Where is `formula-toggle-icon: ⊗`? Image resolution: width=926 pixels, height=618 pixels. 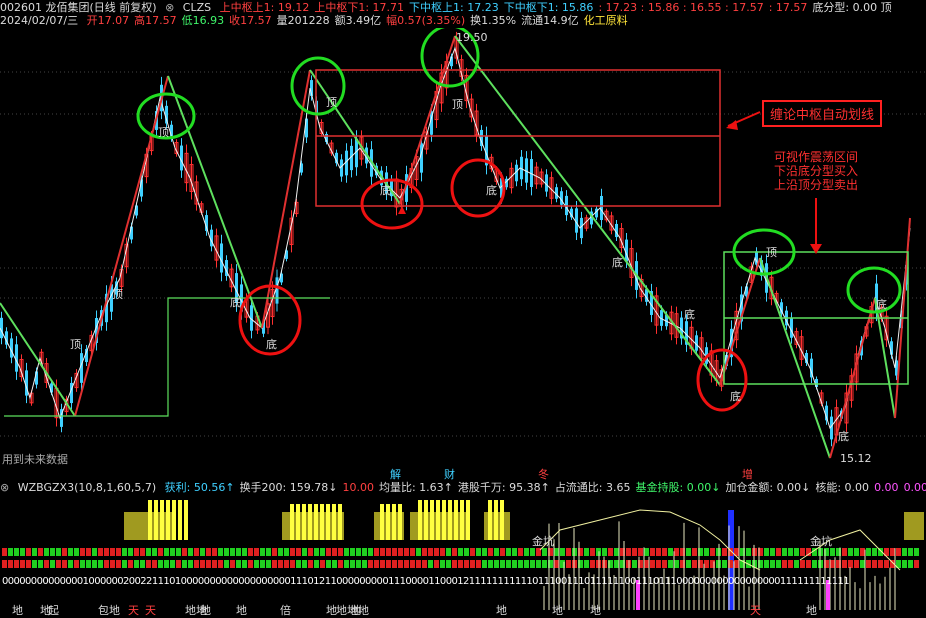
formula-toggle-icon: ⊗ is located at coordinates (169, 7).